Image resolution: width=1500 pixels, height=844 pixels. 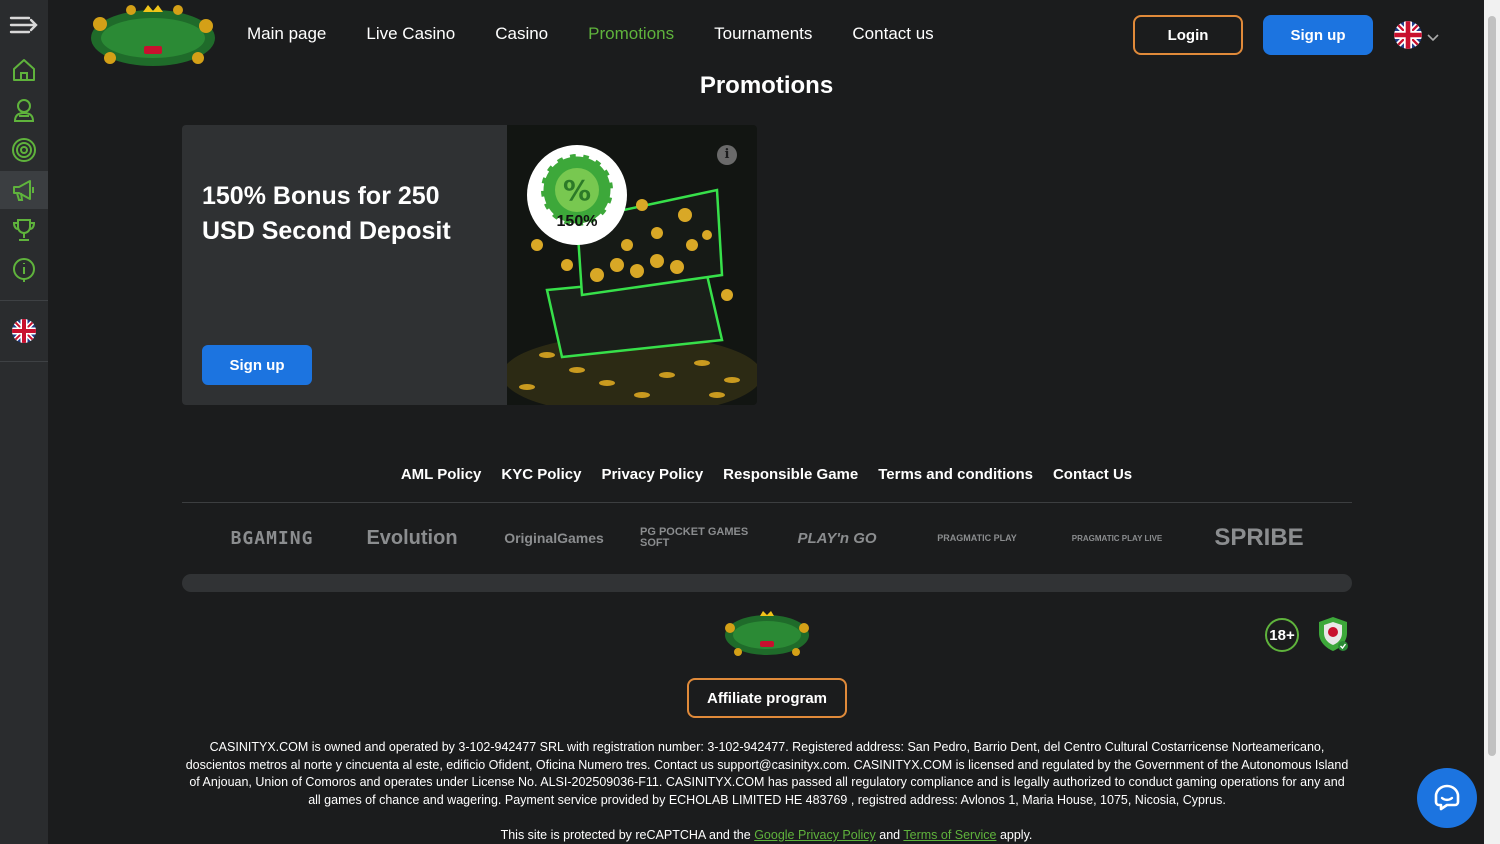 I want to click on footer-link-terms: Terms and conditions, so click(x=955, y=474).